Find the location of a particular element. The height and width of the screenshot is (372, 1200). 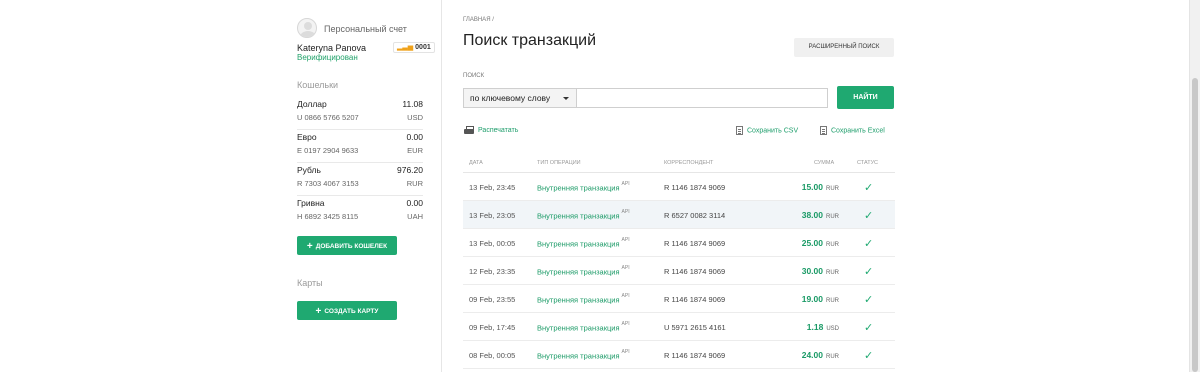

amount: 1.18 is located at coordinates (815, 327).